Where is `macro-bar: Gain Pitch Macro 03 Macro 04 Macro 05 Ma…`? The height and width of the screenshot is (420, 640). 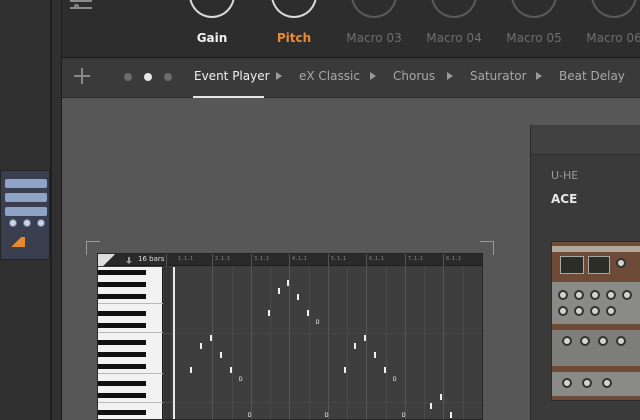 macro-bar: Gain Pitch Macro 03 Macro 04 Macro 05 Ma… is located at coordinates (351, 29).